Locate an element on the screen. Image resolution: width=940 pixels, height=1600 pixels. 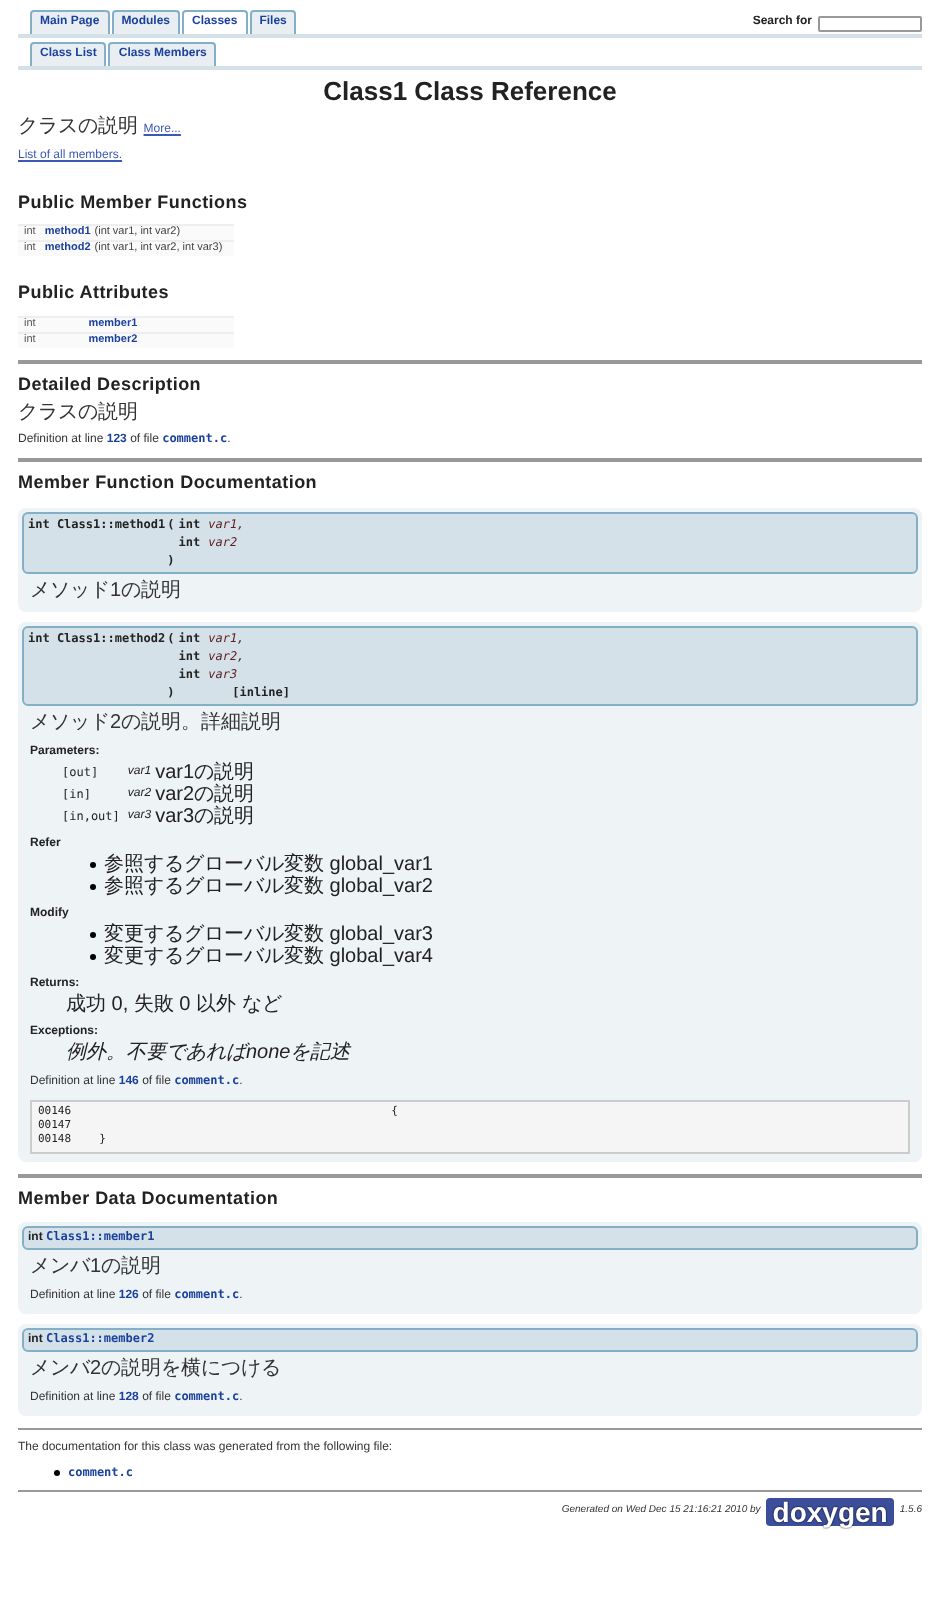
section-heading: Member Function Documentation is located at coordinates (169, 483).